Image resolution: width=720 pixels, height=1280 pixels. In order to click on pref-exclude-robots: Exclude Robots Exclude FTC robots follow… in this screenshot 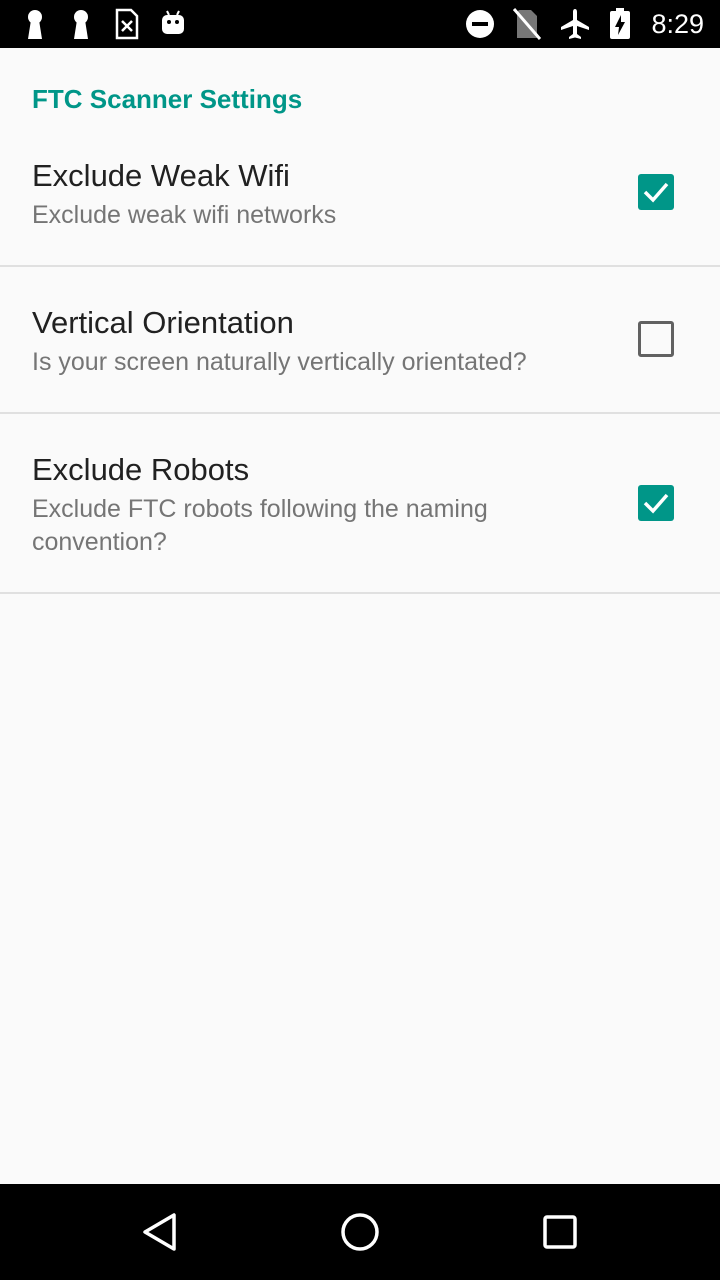, I will do `click(360, 515)`.